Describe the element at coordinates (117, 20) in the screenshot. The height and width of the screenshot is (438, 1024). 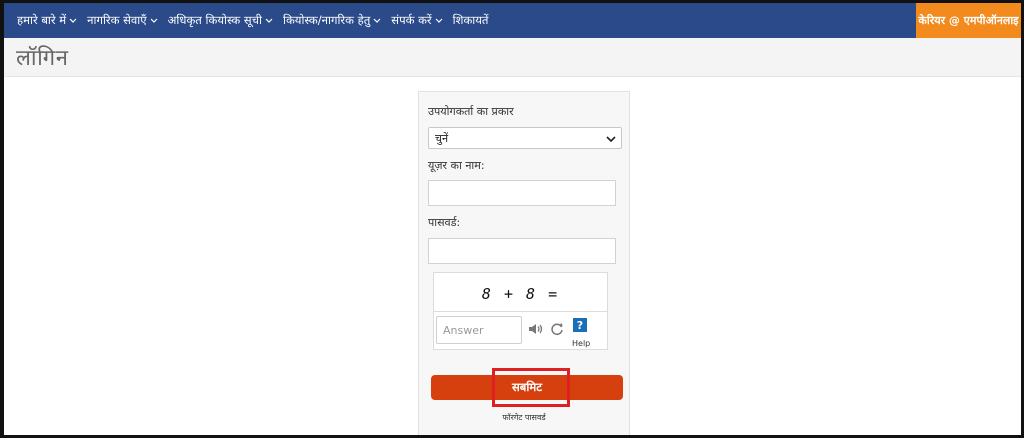
I see `nav-item-label: नागरिक सेवाएँ` at that location.